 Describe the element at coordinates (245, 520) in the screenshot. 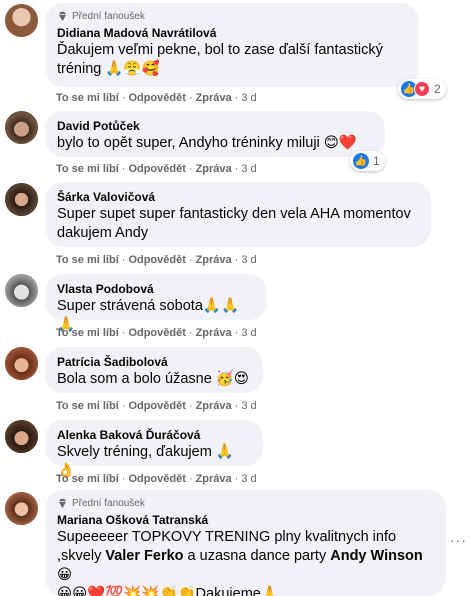

I see `comment-author: Mariana Ošková Tatranská` at that location.